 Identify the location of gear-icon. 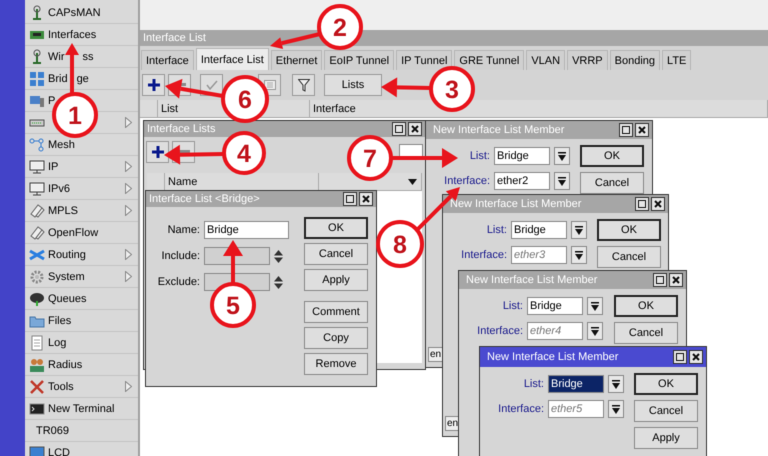
(37, 276).